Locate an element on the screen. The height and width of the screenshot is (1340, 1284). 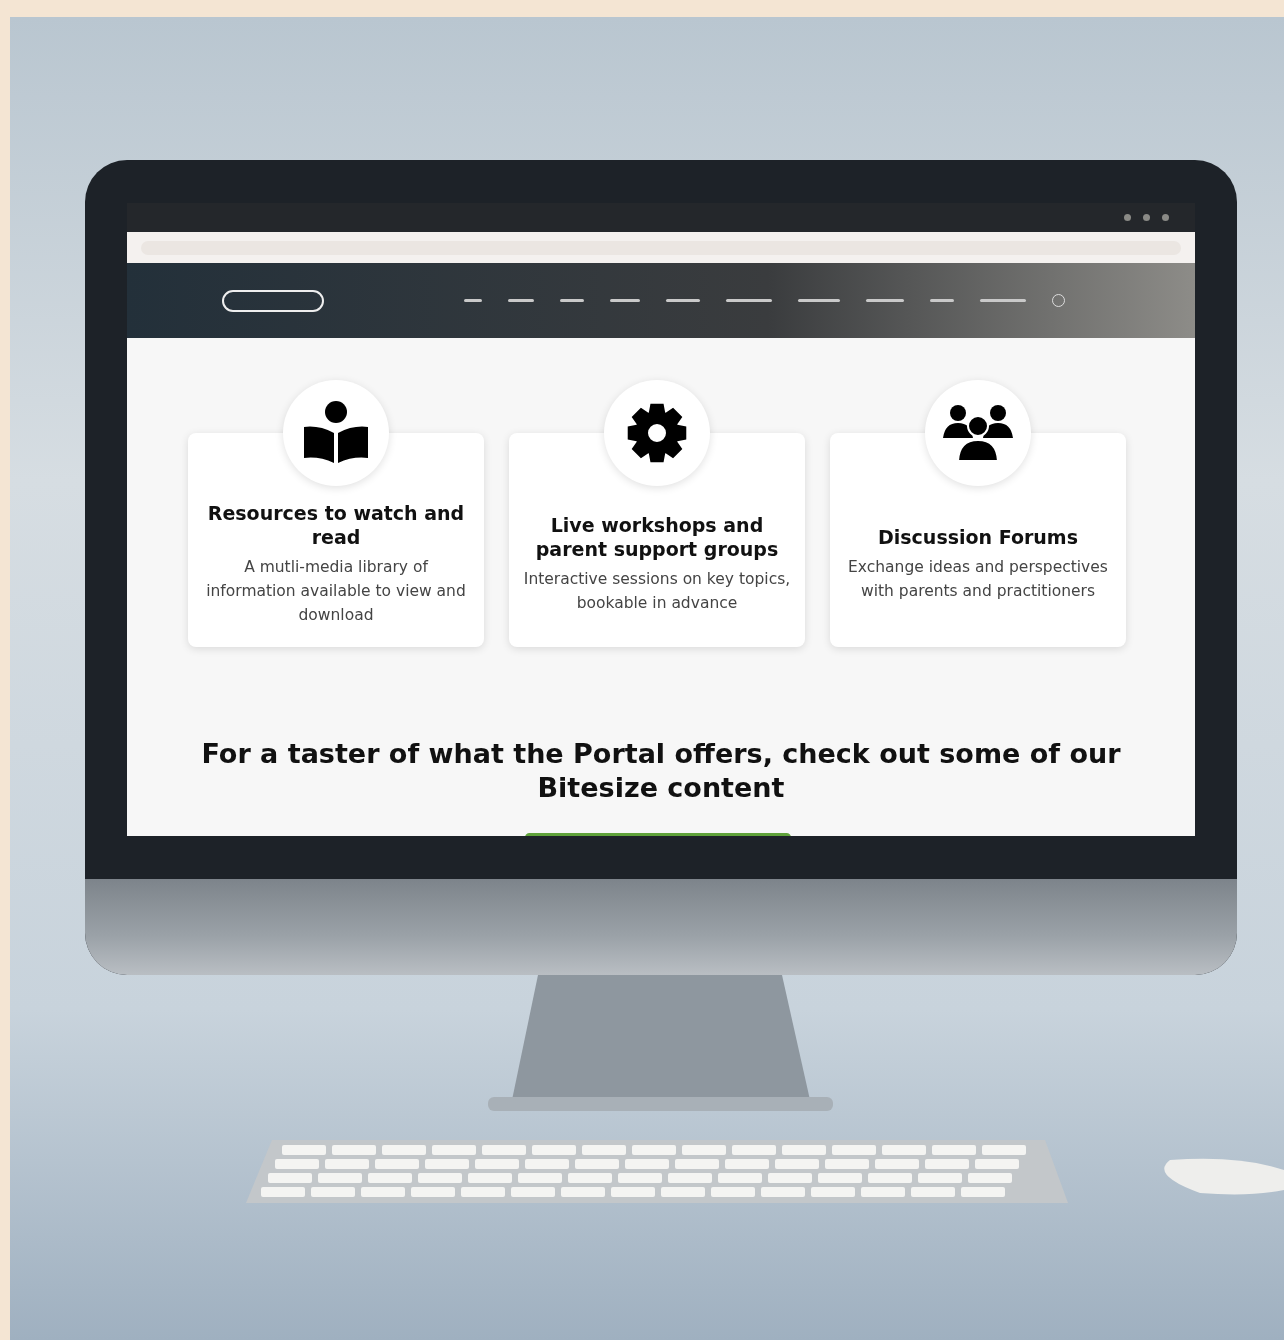
gear-icon is located at coordinates (657, 433).